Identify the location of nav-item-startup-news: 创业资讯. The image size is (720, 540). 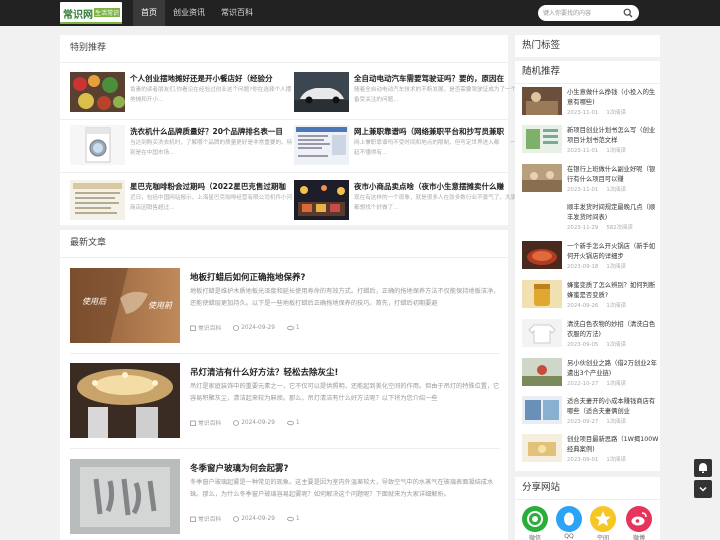
(189, 13).